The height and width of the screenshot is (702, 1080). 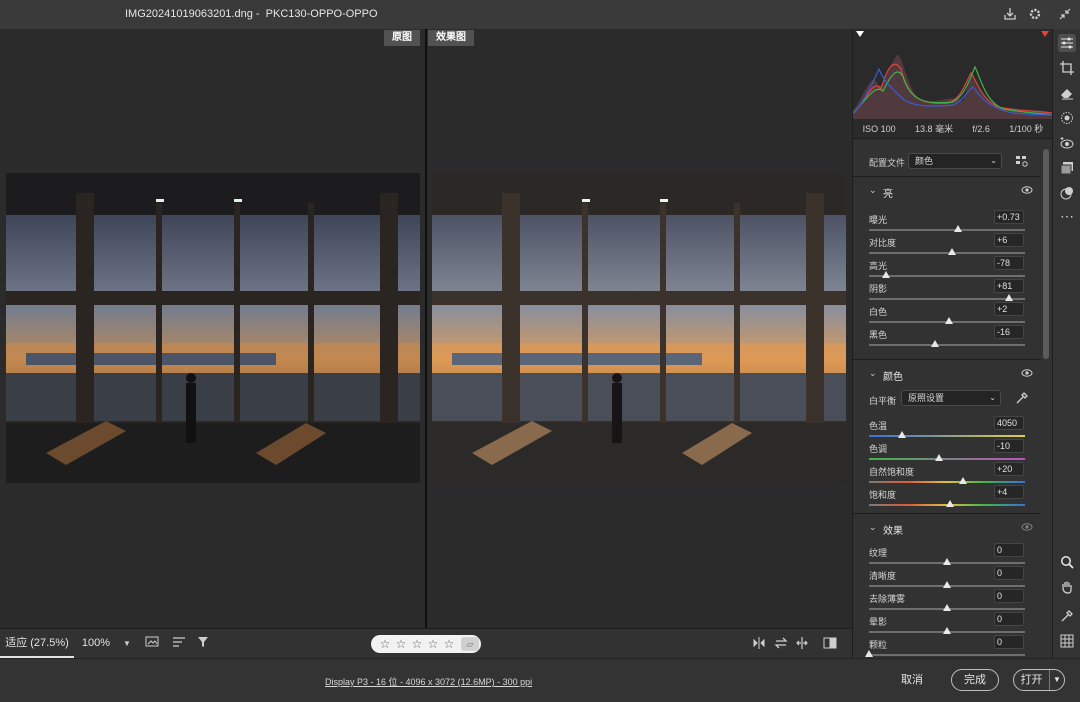 What do you see at coordinates (951, 398) in the screenshot?
I see `white-balance-select: 原照设置 ⌄` at bounding box center [951, 398].